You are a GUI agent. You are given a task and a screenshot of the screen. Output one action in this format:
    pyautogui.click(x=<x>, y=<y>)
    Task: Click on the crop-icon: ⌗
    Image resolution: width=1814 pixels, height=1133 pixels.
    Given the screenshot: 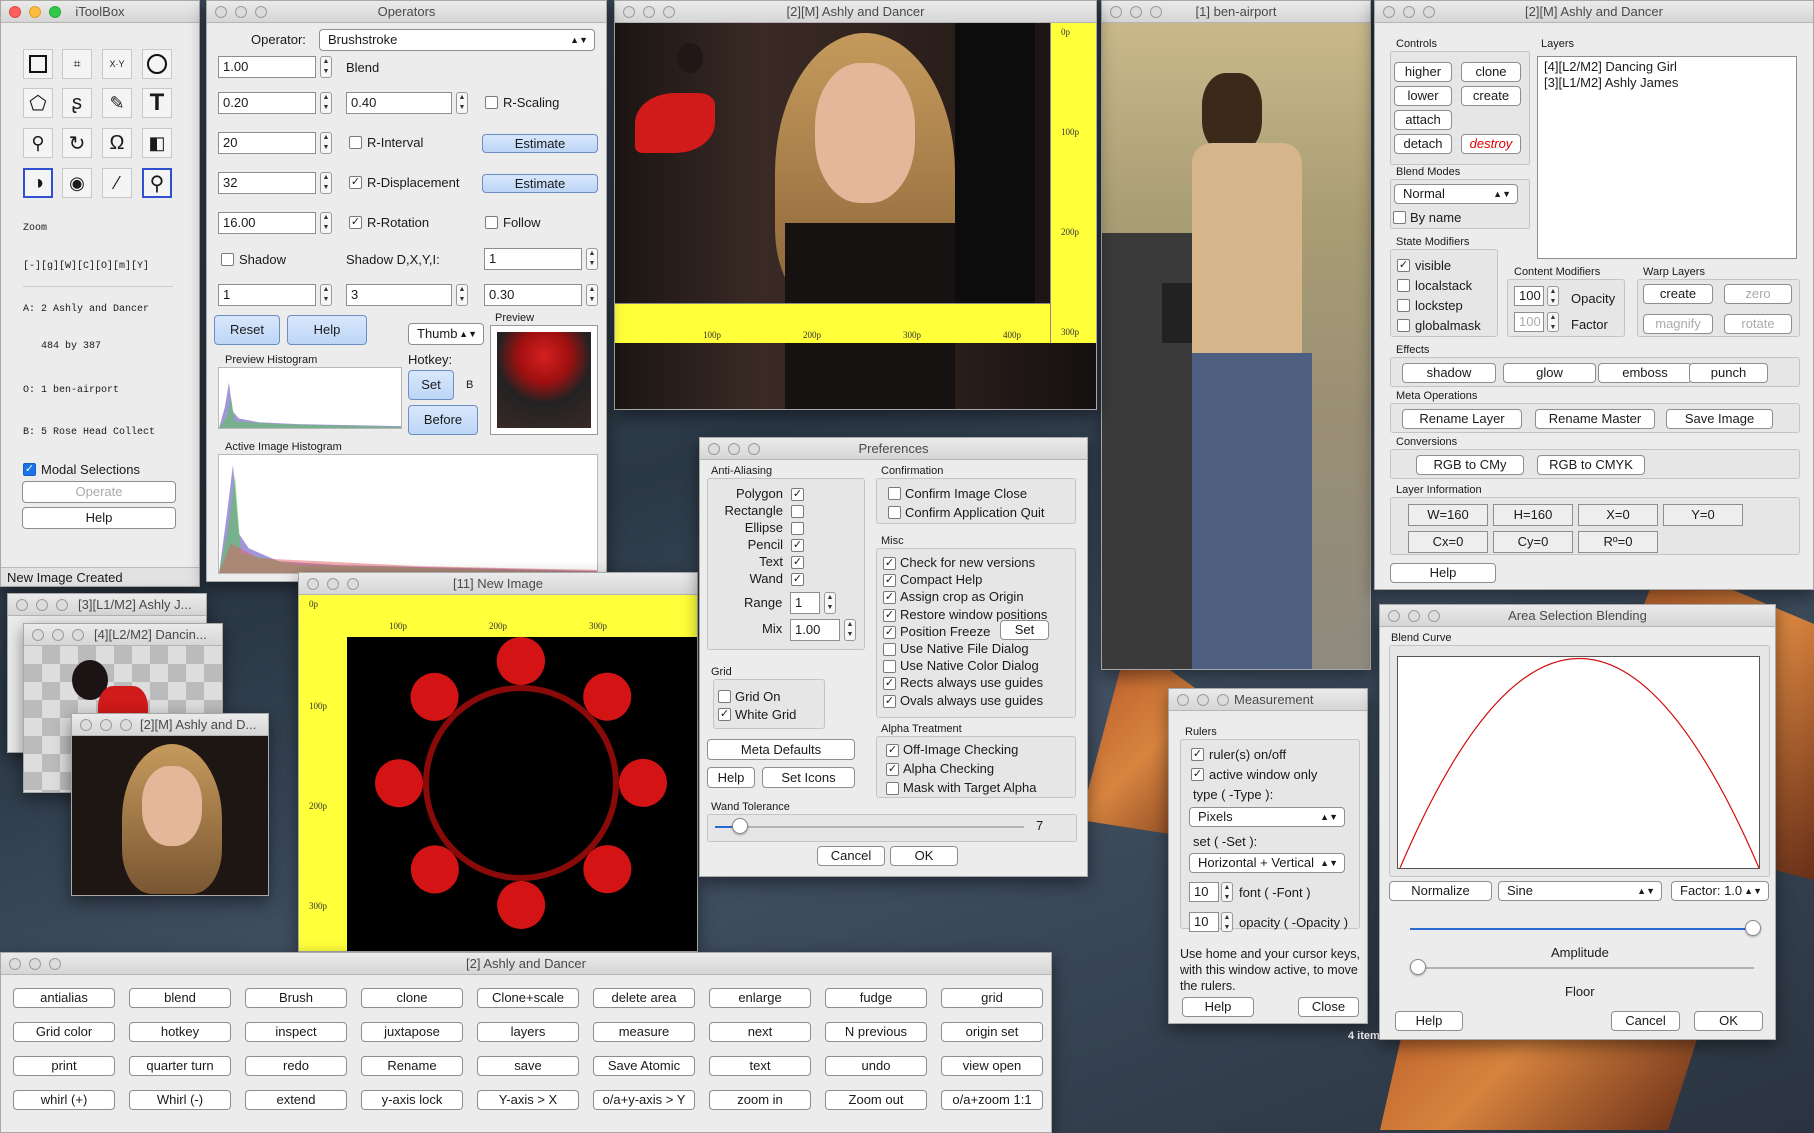 What is the action you would take?
    pyautogui.click(x=77, y=64)
    